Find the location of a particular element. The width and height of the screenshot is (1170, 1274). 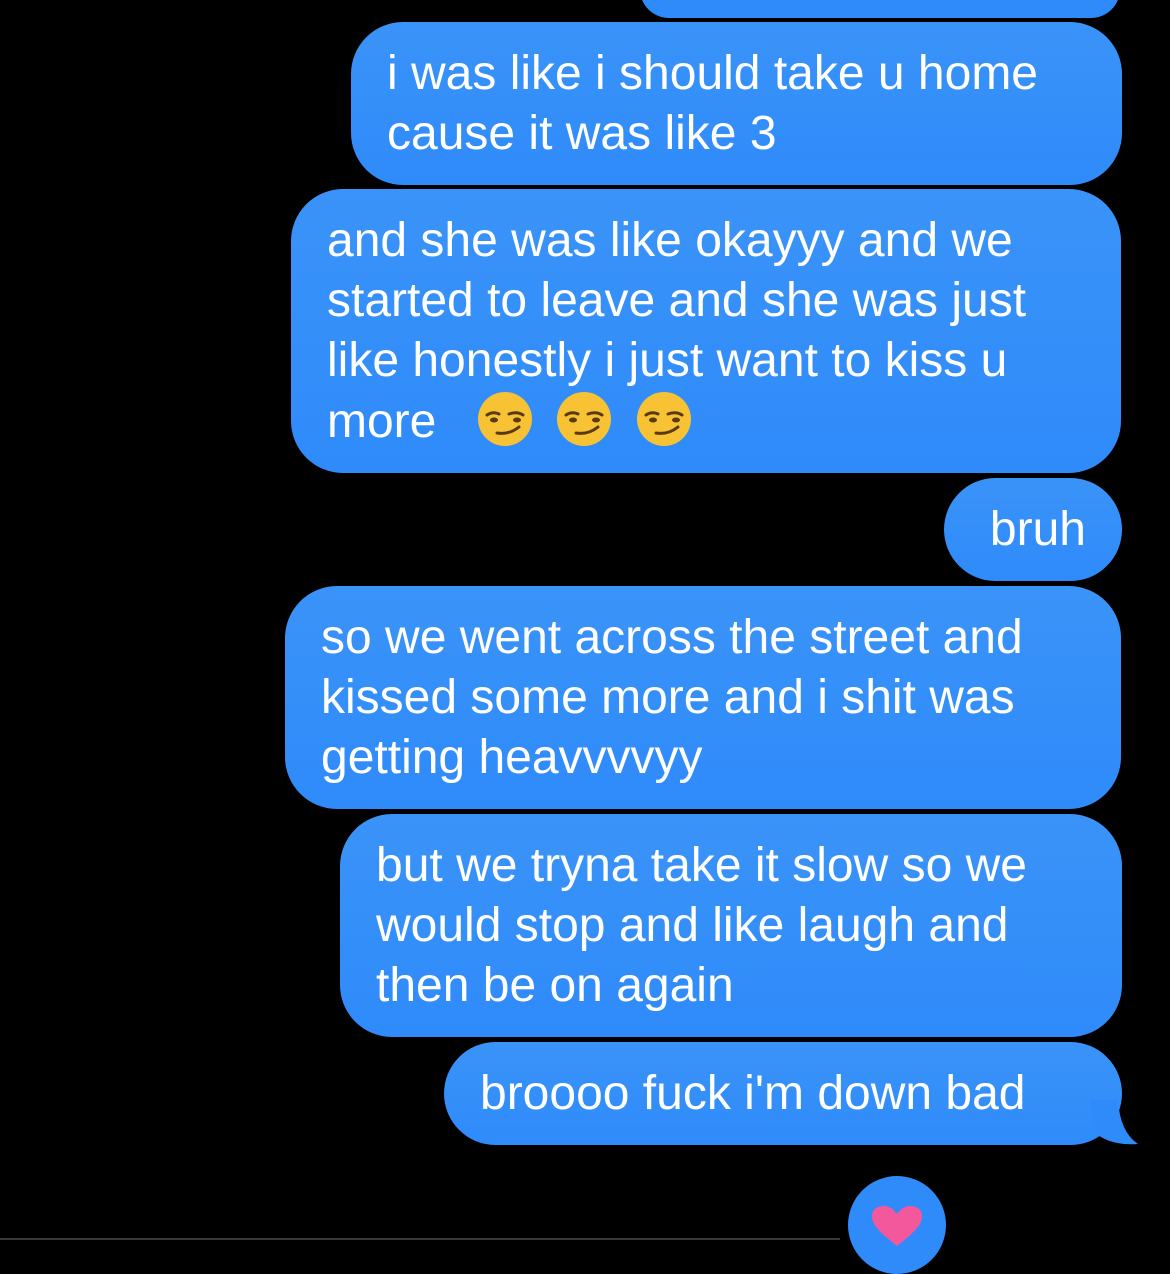

message-bubble: bruh is located at coordinates (1033, 529).